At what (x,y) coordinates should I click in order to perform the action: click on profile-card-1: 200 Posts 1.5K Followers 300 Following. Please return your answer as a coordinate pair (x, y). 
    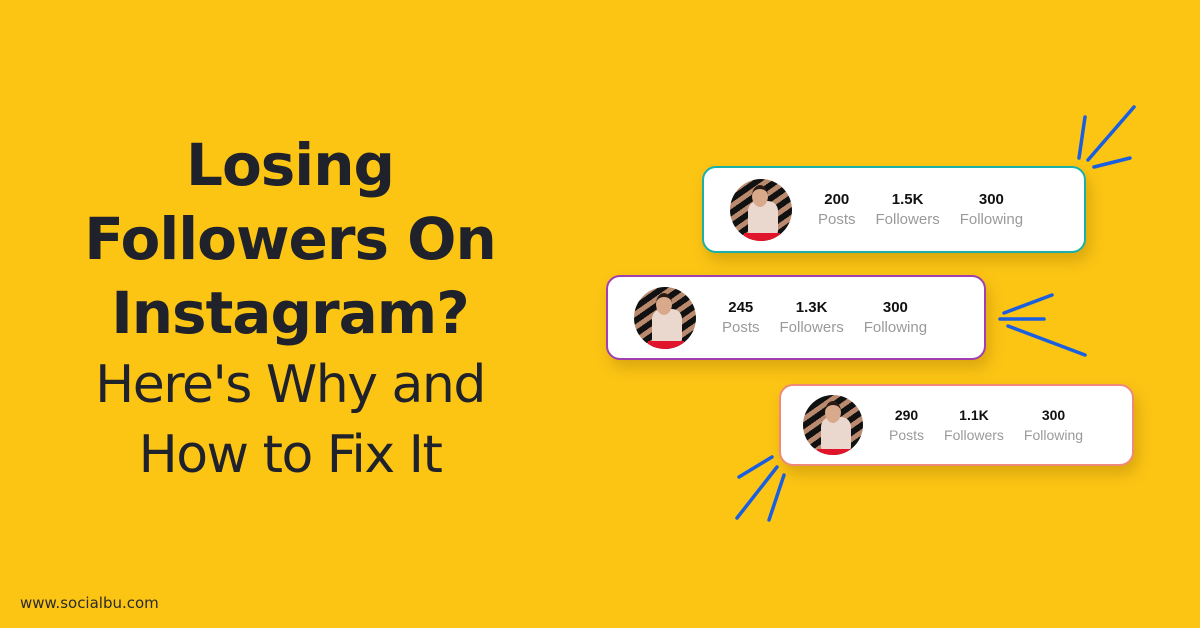
    Looking at the image, I should click on (894, 209).